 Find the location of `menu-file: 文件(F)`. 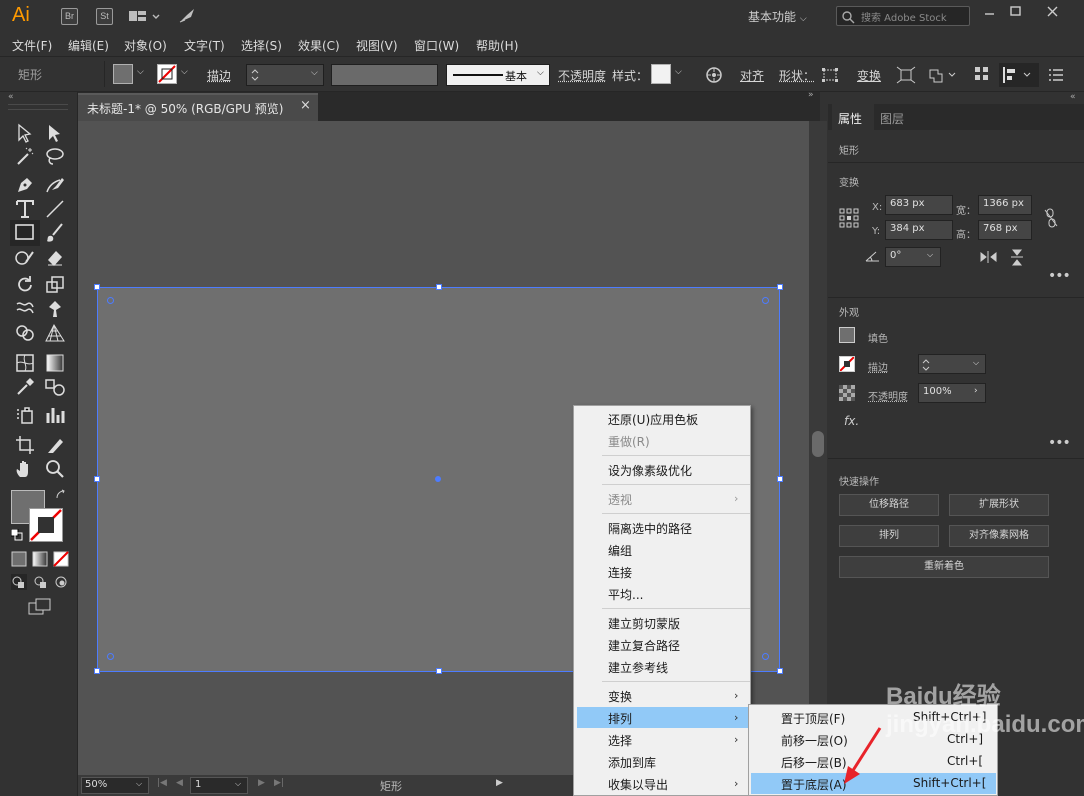

menu-file: 文件(F) is located at coordinates (32, 45).